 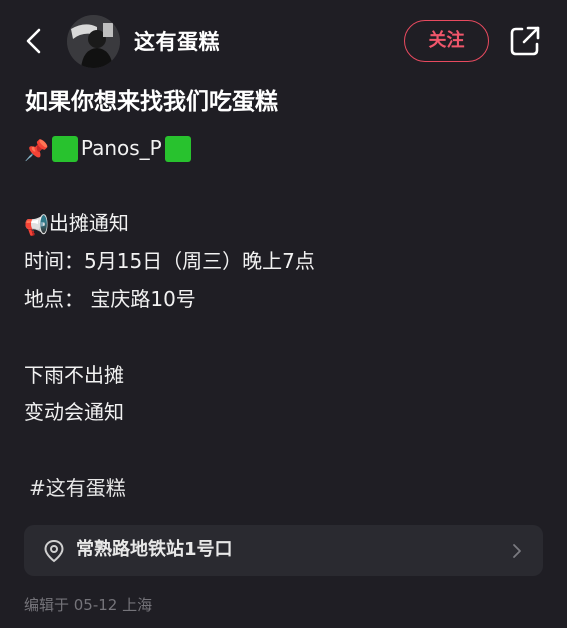 What do you see at coordinates (283, 550) in the screenshot?
I see `location-card: 常熟路地铁站1号口` at bounding box center [283, 550].